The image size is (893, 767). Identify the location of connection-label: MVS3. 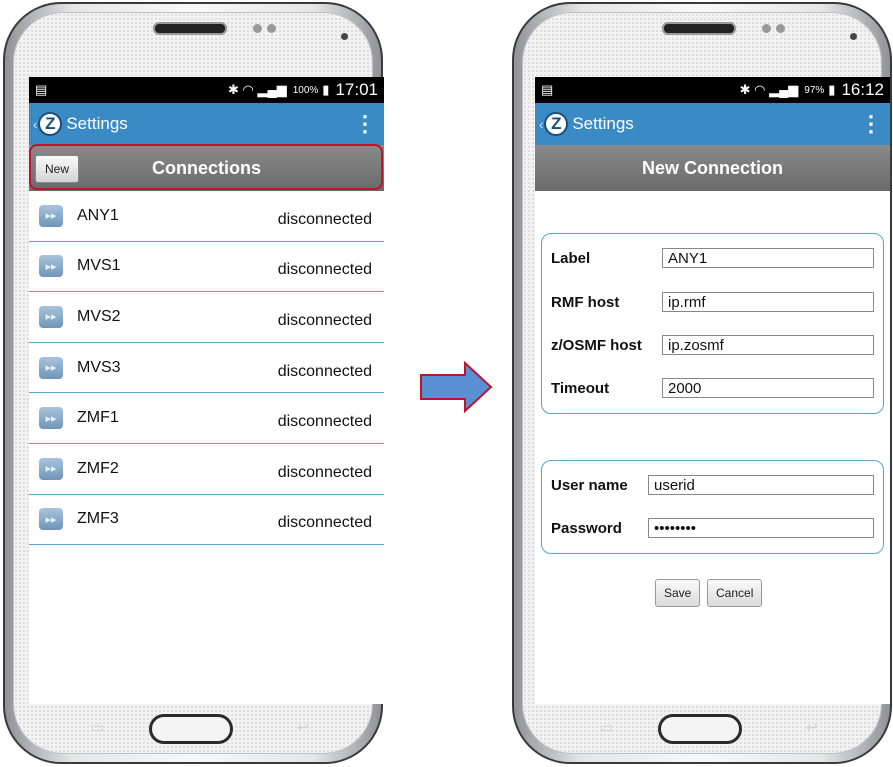
(99, 367).